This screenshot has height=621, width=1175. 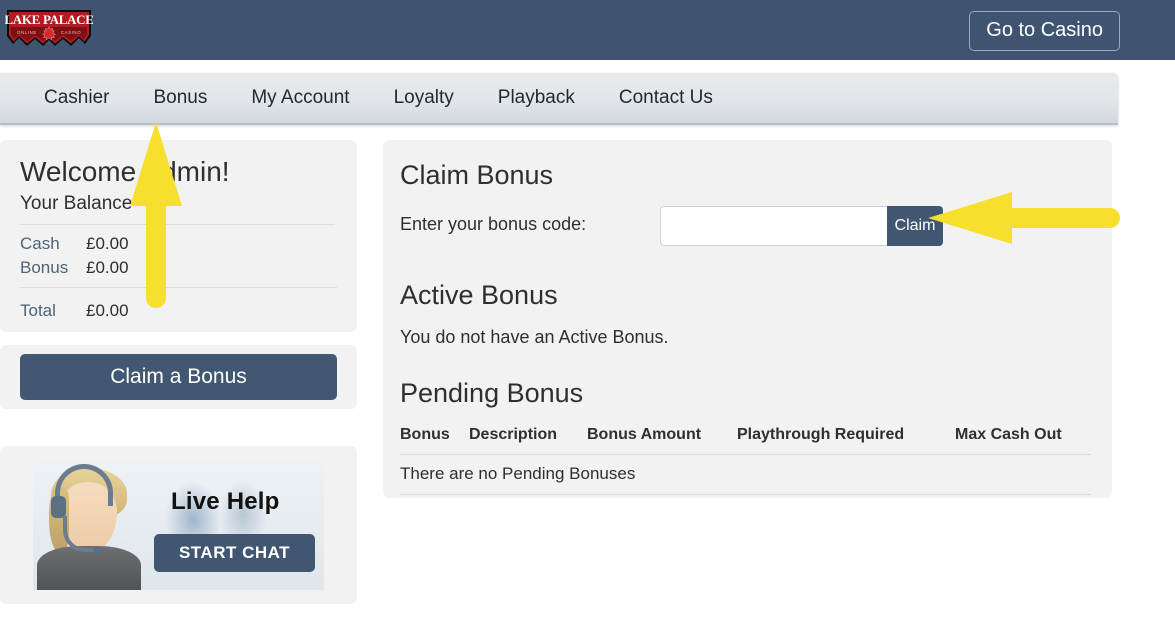 What do you see at coordinates (492, 393) in the screenshot?
I see `pending-bonus-title: Pending Bonus` at bounding box center [492, 393].